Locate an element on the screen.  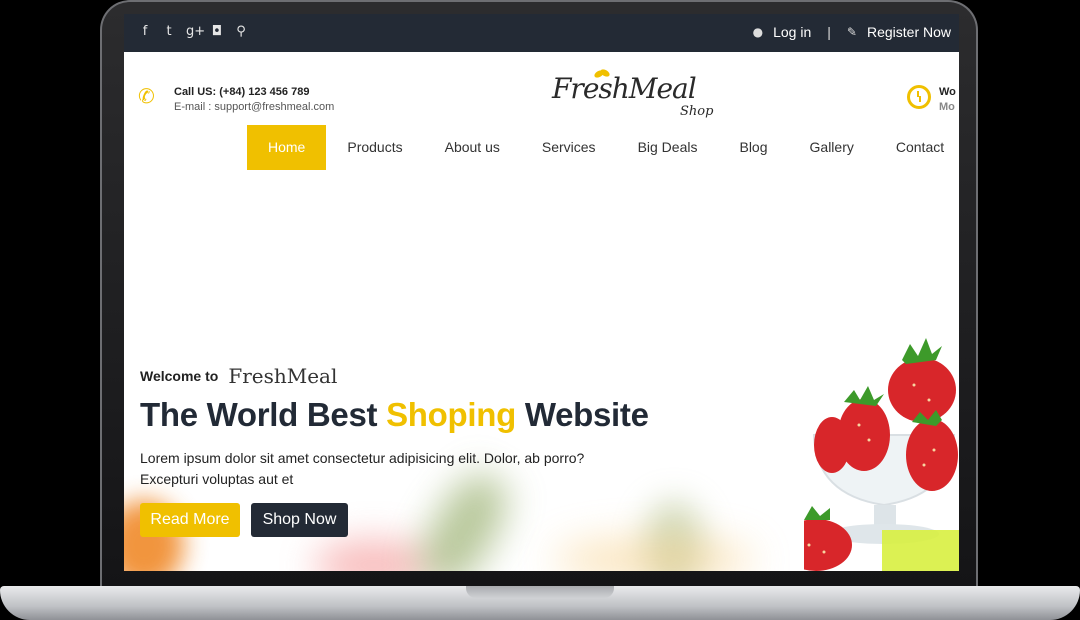
twitter-icon: t is located at coordinates (169, 31).